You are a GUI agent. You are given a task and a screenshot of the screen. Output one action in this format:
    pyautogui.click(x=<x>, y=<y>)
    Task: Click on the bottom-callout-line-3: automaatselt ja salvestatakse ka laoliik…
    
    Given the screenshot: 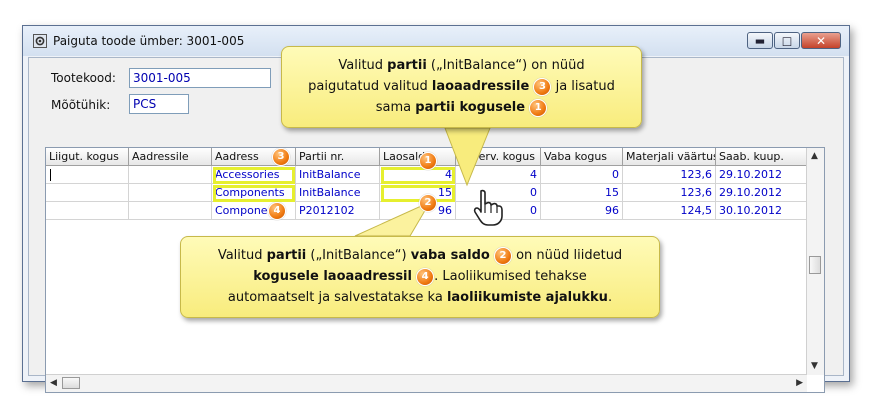 What is the action you would take?
    pyautogui.click(x=420, y=297)
    